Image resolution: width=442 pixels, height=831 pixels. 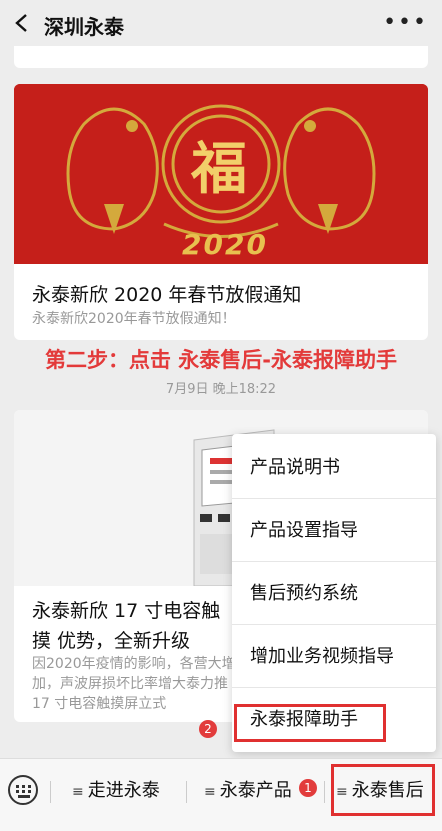 I want to click on menu-item-video-guide: 增加业务视频指导, so click(x=334, y=656).